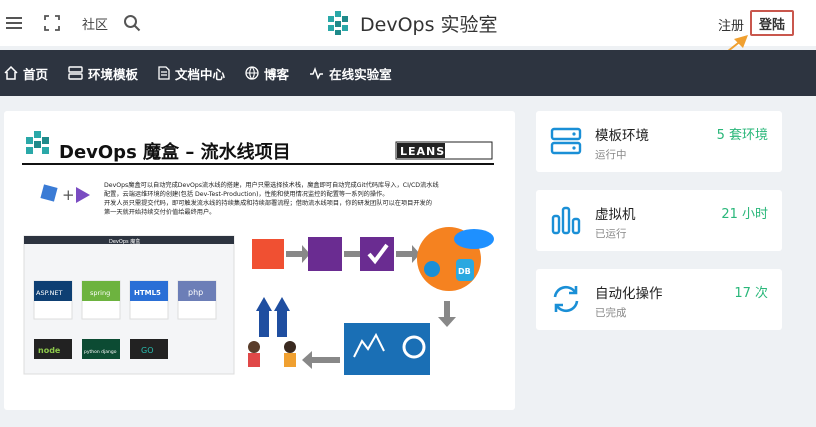 The height and width of the screenshot is (427, 816). Describe the element at coordinates (566, 299) in the screenshot. I see `sync-icon` at that location.